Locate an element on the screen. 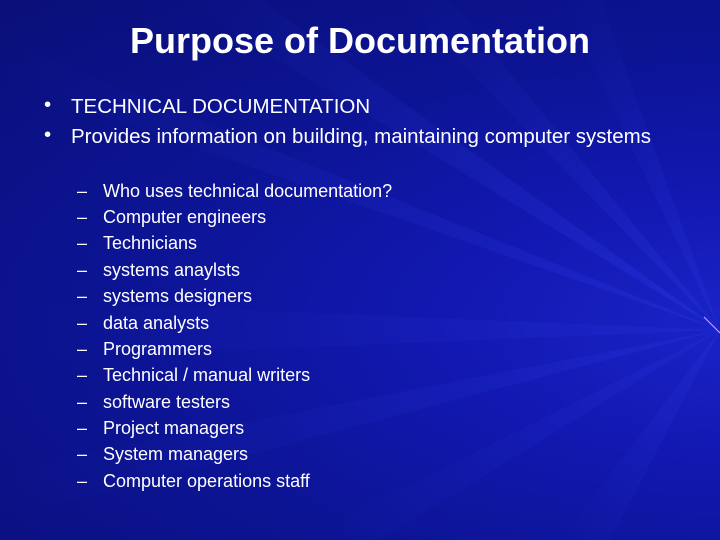 Image resolution: width=720 pixels, height=540 pixels. sub-bullet-text: Technicians is located at coordinates (150, 243).